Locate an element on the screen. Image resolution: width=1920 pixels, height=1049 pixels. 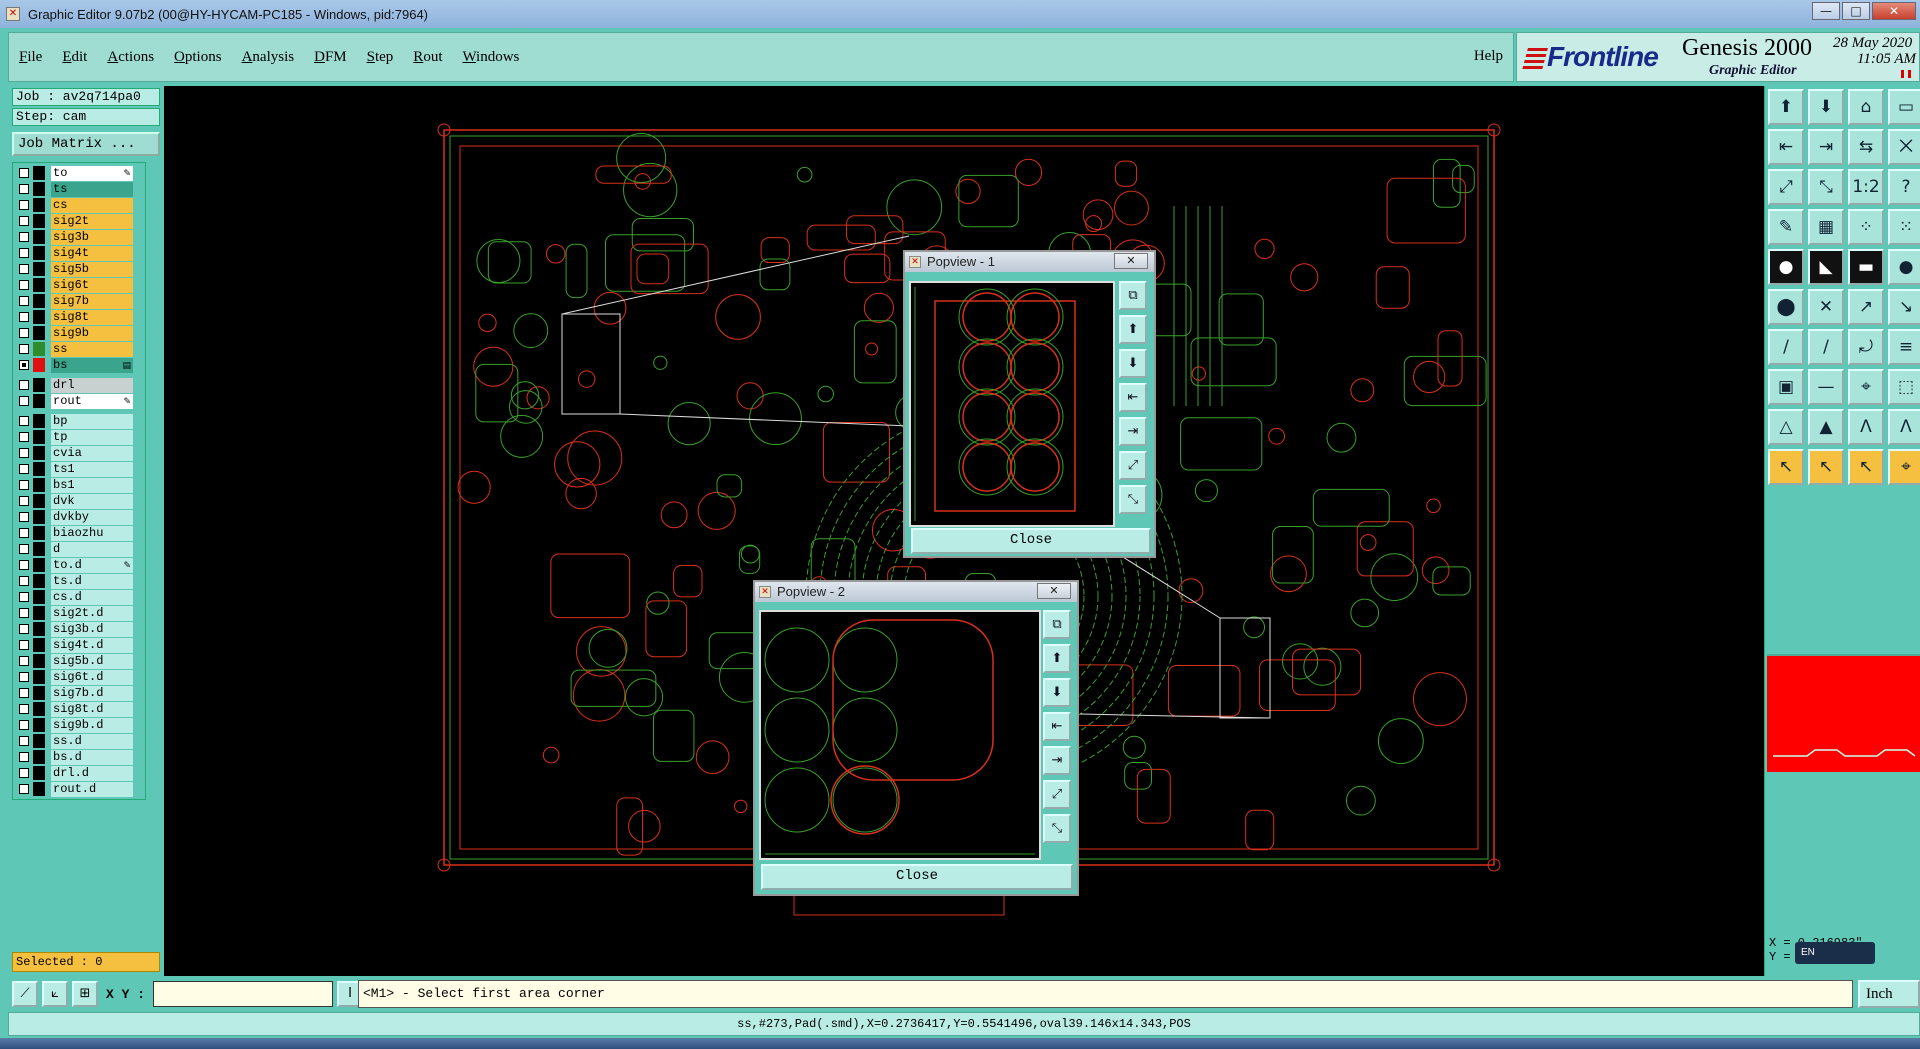
popview-1-view is located at coordinates (1012, 404).